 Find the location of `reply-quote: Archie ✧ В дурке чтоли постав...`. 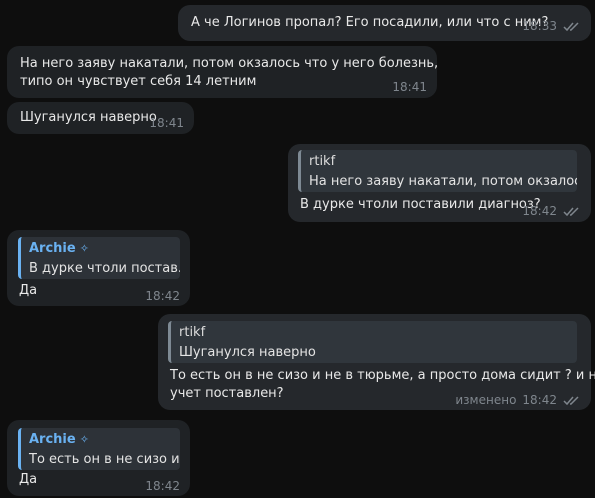

reply-quote: Archie ✧ В дурке чтоли постав... is located at coordinates (99, 258).